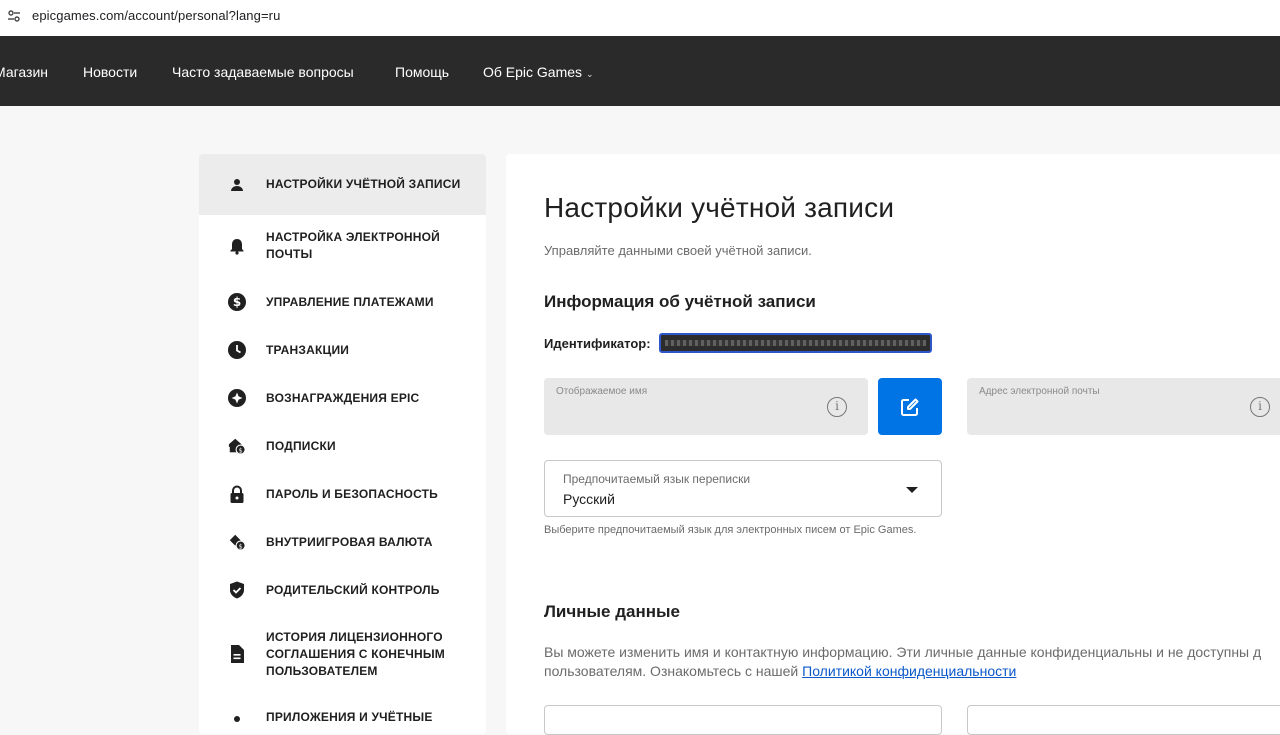  I want to click on language-select: Предпочитаемый язык переписки Русский, so click(743, 488).